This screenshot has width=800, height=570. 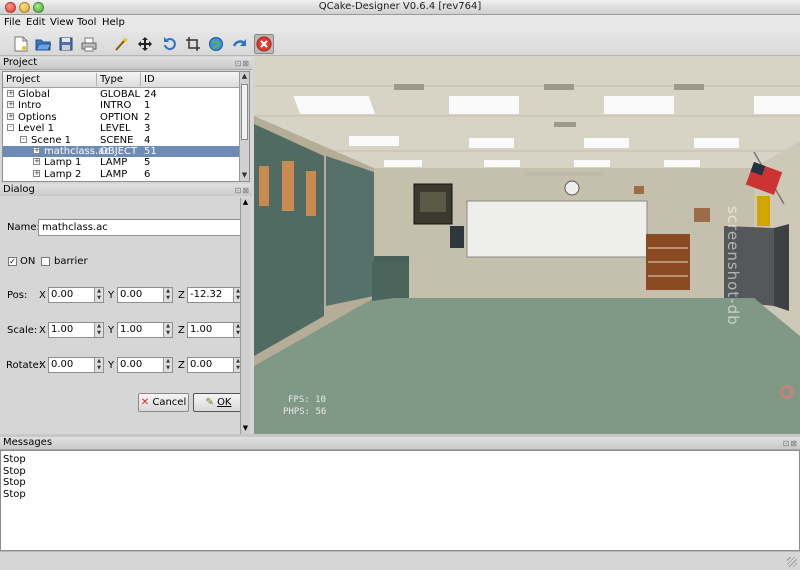 What do you see at coordinates (24, 365) in the screenshot?
I see `rotate-label: Rotate:` at bounding box center [24, 365].